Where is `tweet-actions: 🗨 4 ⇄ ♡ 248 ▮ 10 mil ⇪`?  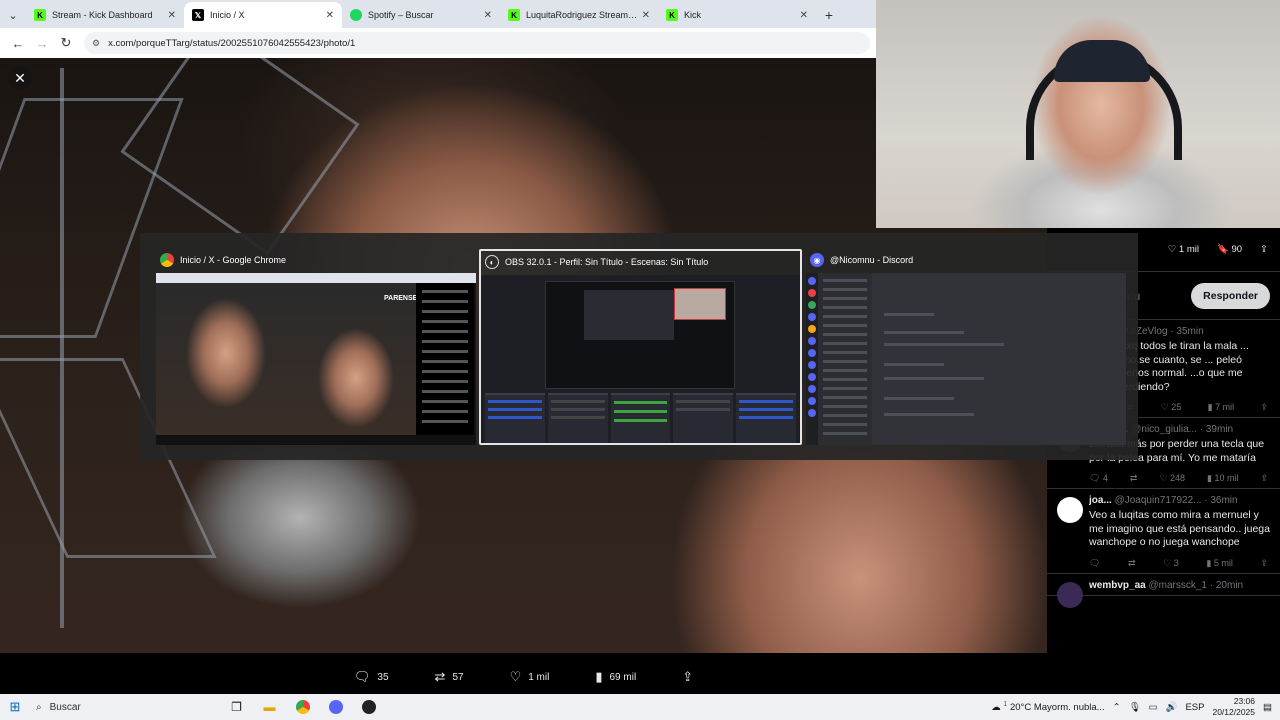
tweet-actions: 🗨 4 ⇄ ♡ 248 ▮ 10 mil ⇪ is located at coordinates (1179, 478).